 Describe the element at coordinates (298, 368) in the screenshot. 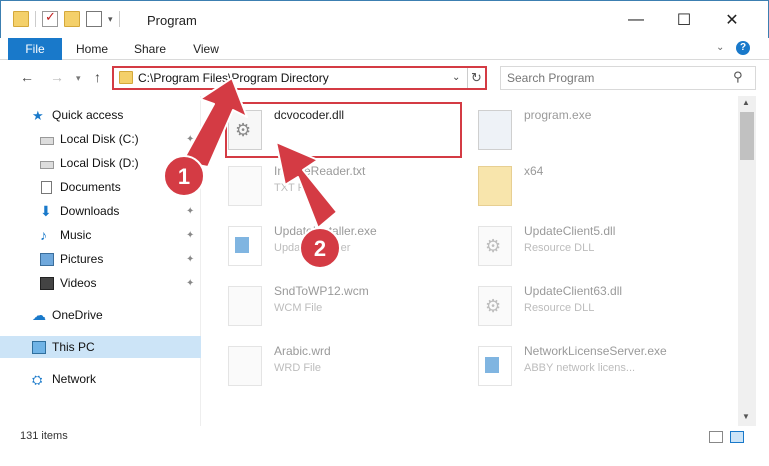

I see `file-type: WRD File` at that location.